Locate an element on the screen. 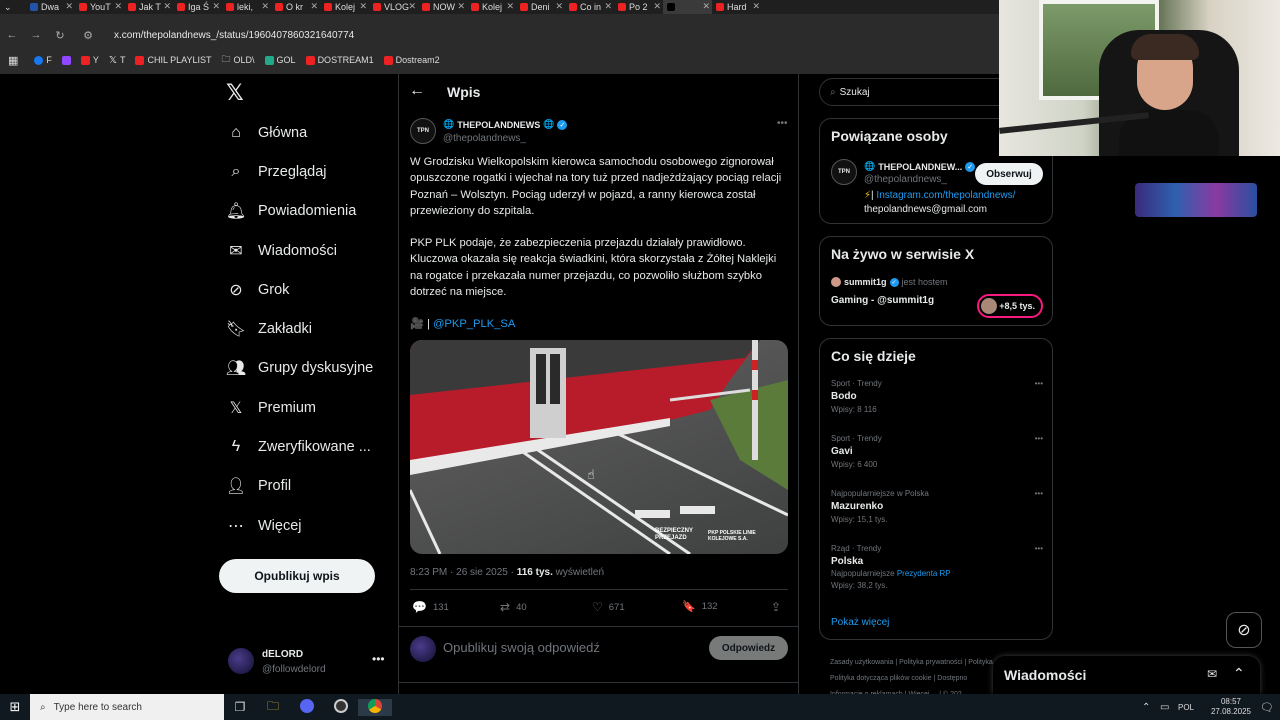 The height and width of the screenshot is (720, 1280). like-button: ♡ 671 is located at coordinates (608, 607).